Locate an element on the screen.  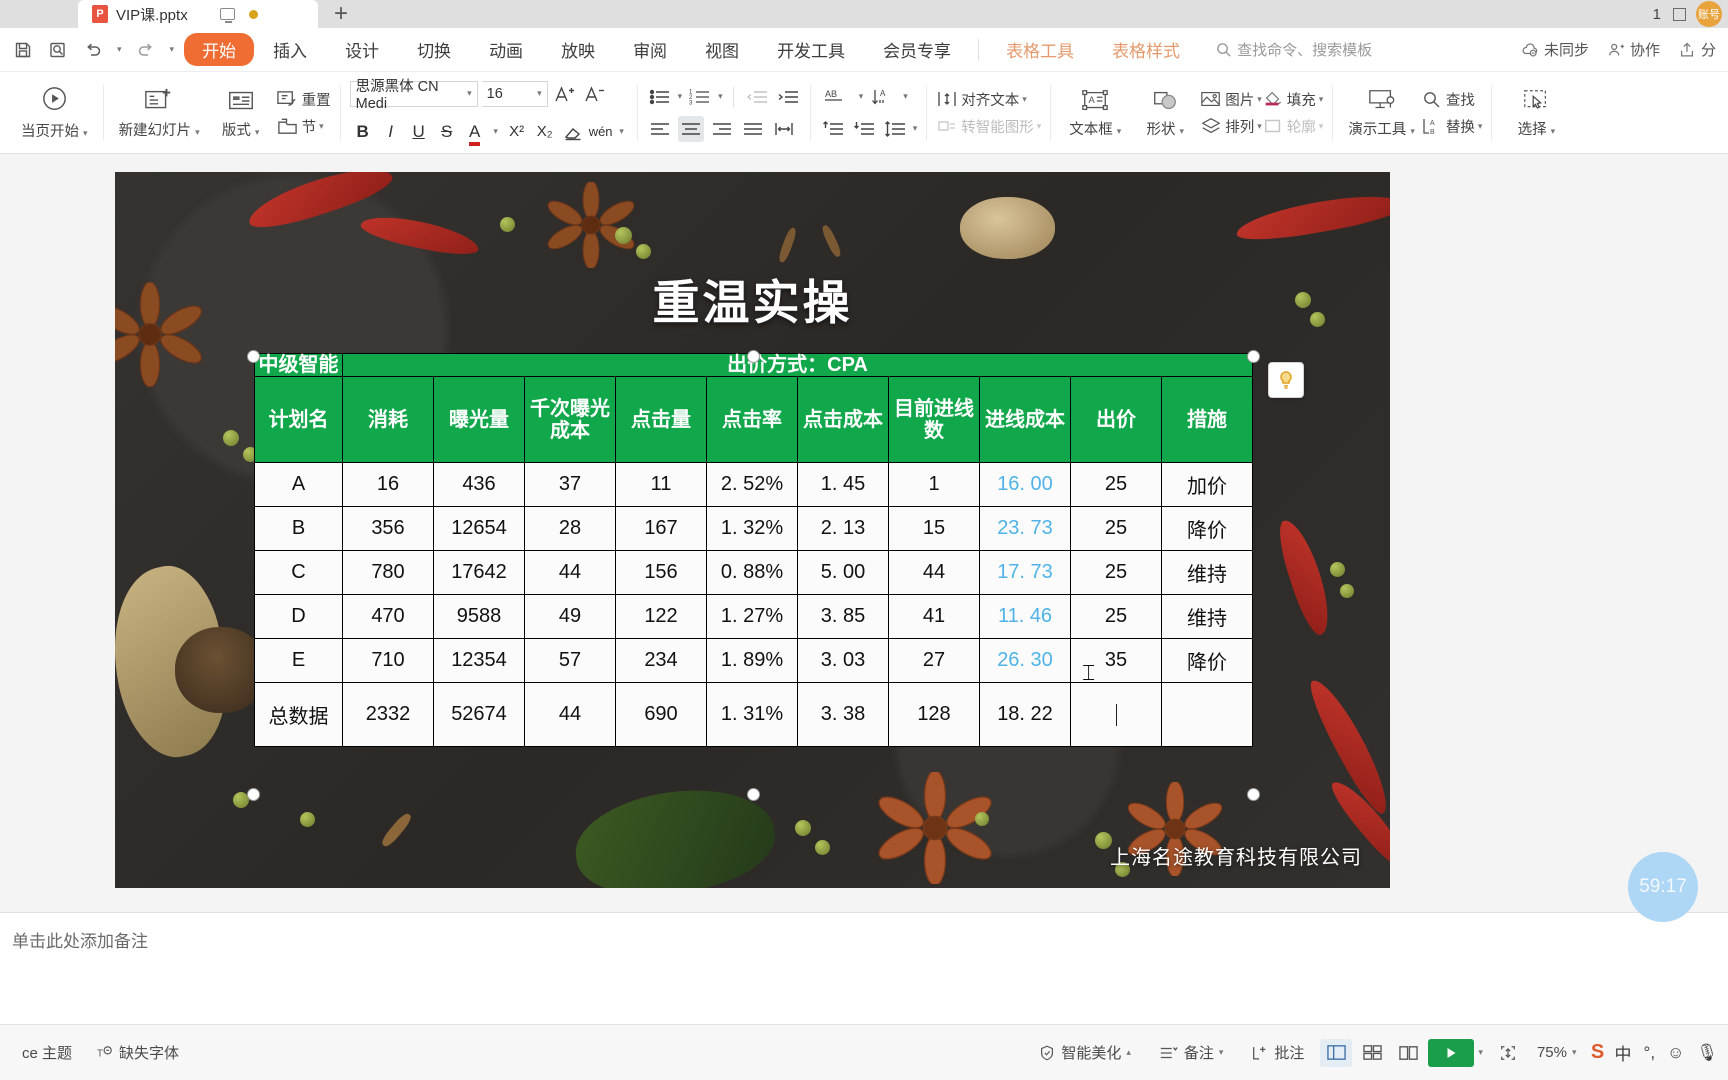
outline-button: 轮廓 ▾ is located at coordinates (1292, 126).